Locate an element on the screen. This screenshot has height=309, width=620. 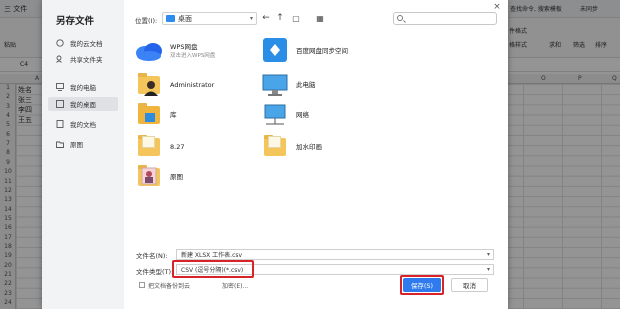
document-icon is located at coordinates (60, 124).